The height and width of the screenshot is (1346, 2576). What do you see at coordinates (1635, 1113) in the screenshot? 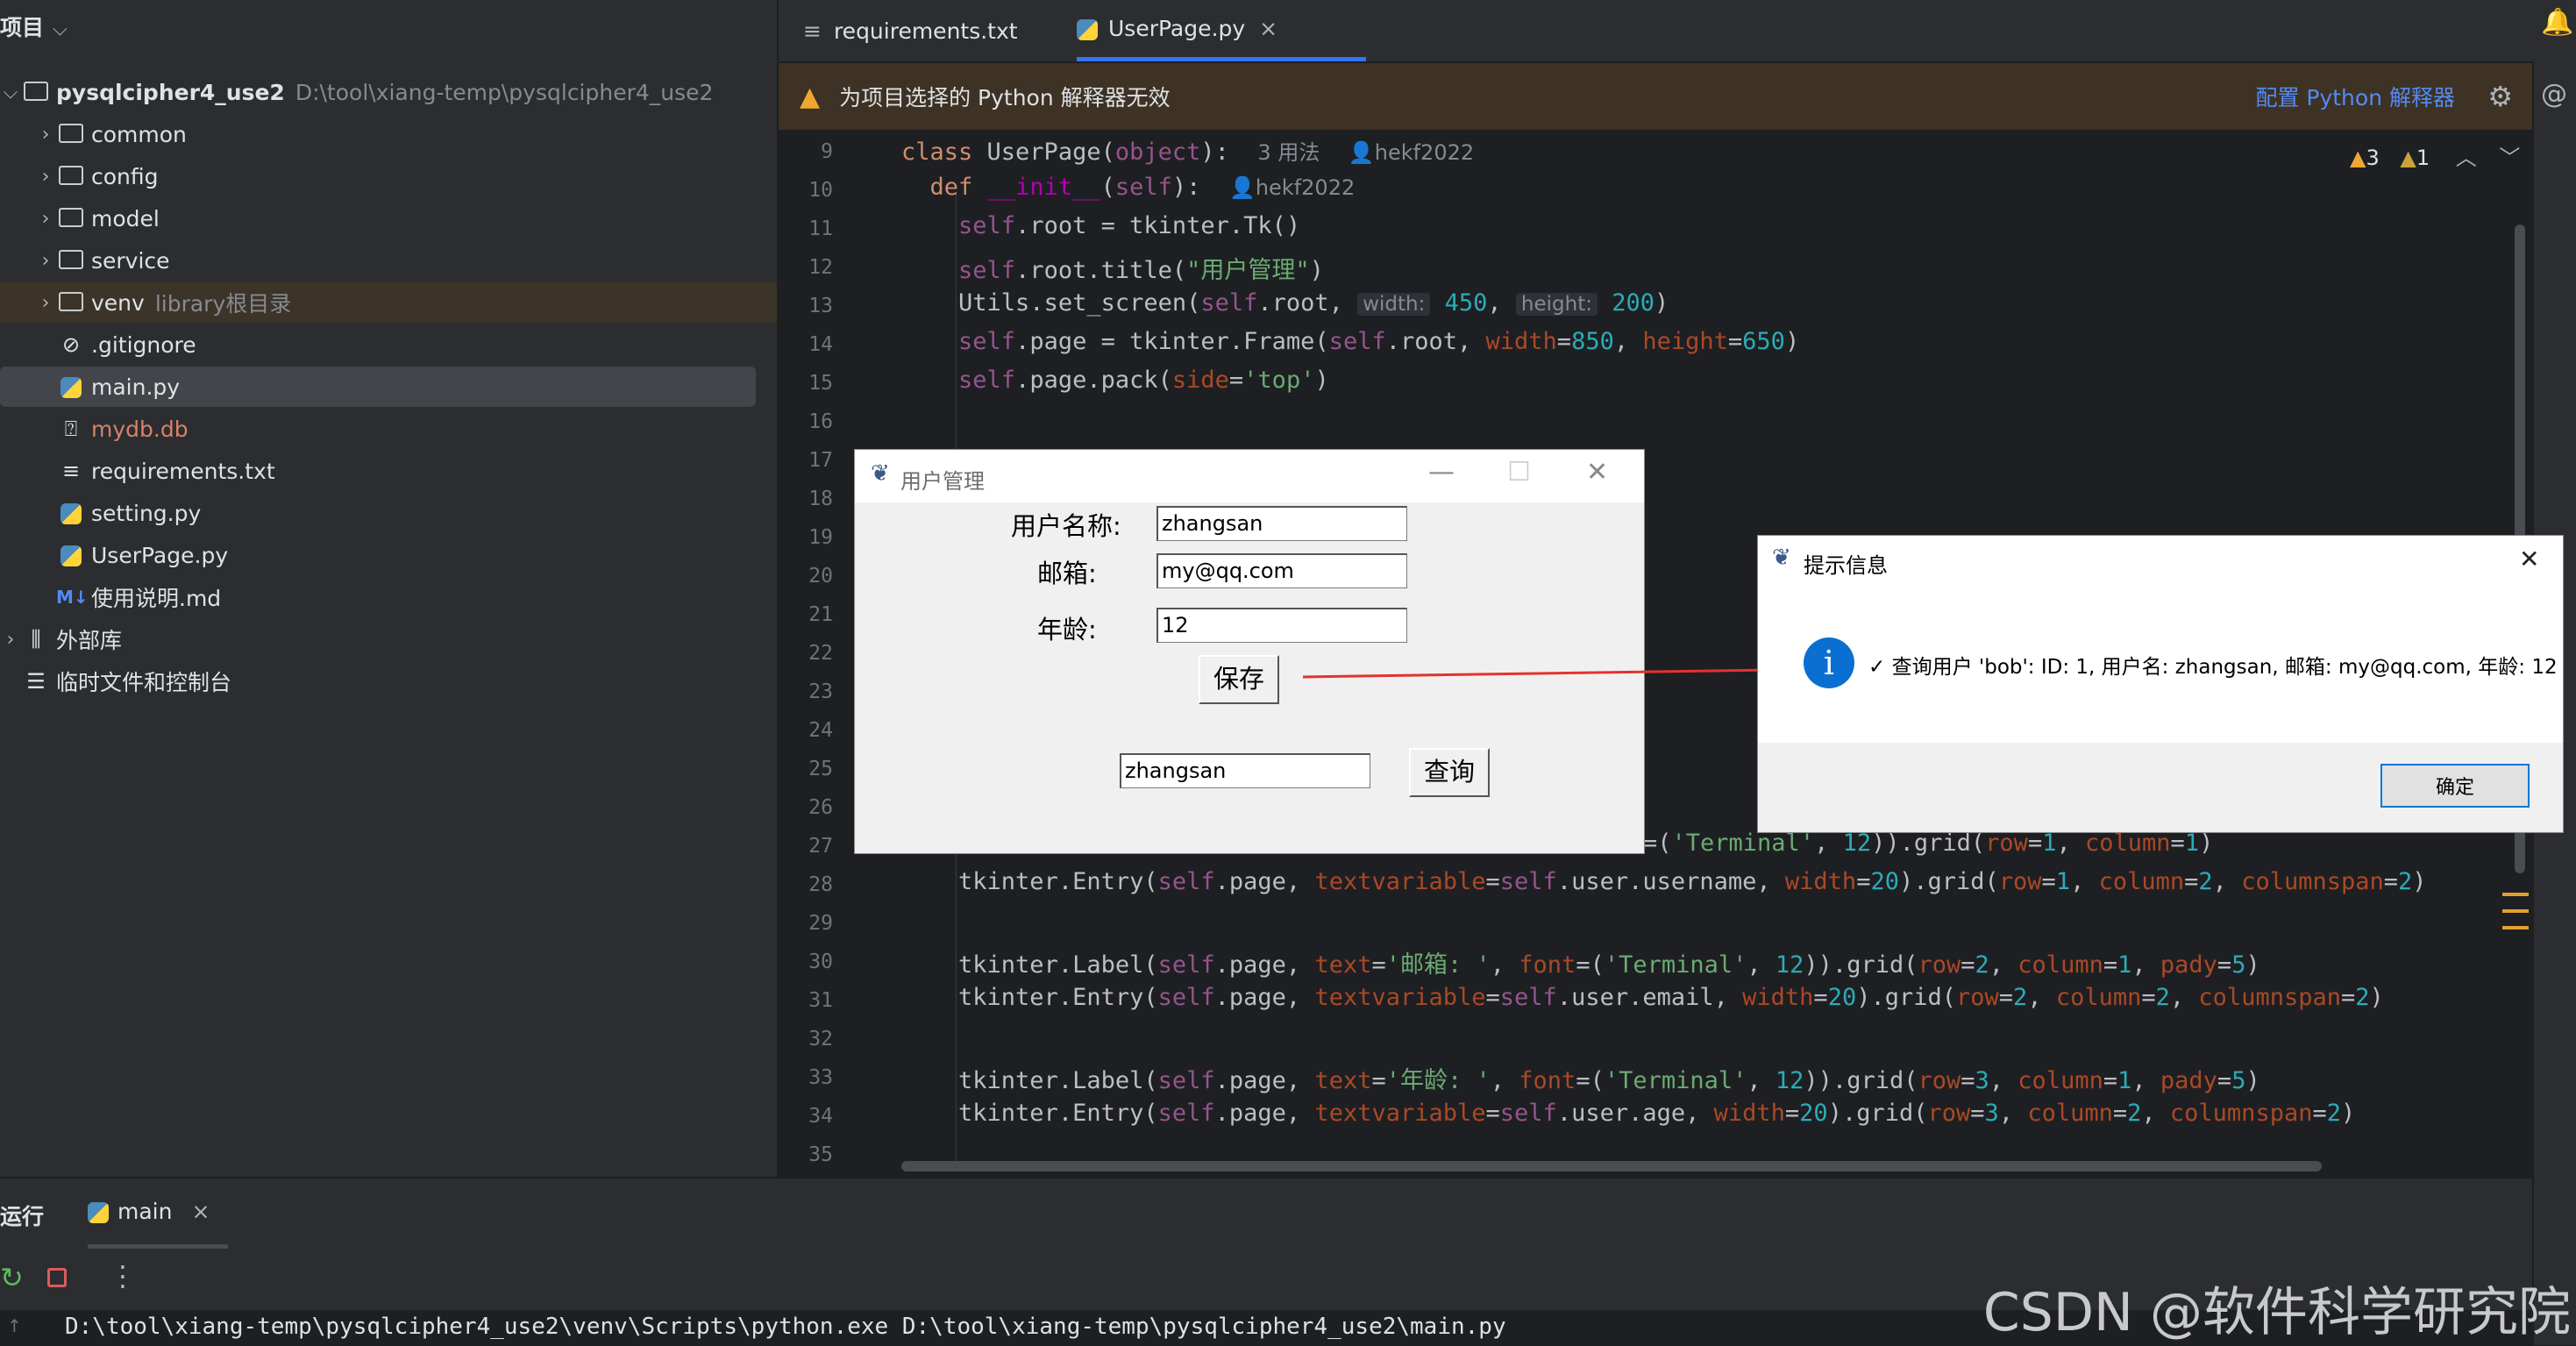
I see `code-token: .user.age,` at bounding box center [1635, 1113].